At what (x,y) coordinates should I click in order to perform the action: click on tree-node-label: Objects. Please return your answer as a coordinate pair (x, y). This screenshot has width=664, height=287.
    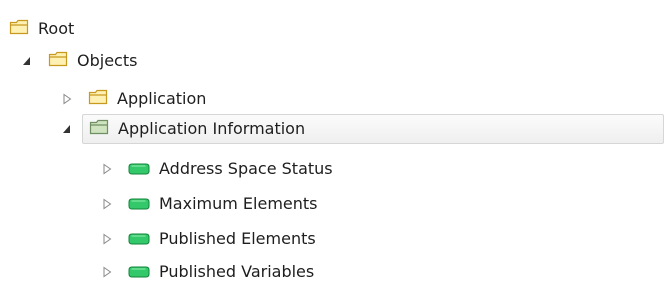
    Looking at the image, I should click on (107, 60).